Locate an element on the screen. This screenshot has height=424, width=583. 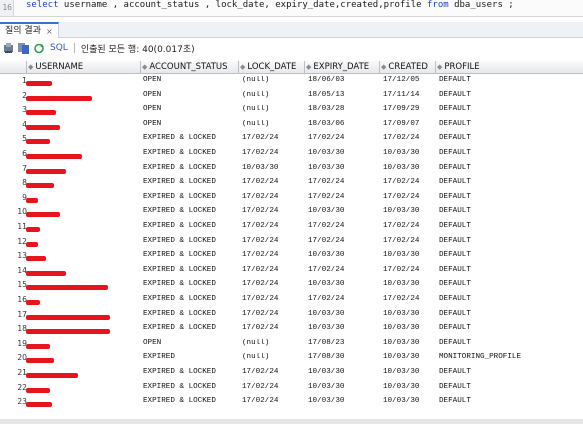
cell-expiry-date: 18/03/06 is located at coordinates (343, 127).